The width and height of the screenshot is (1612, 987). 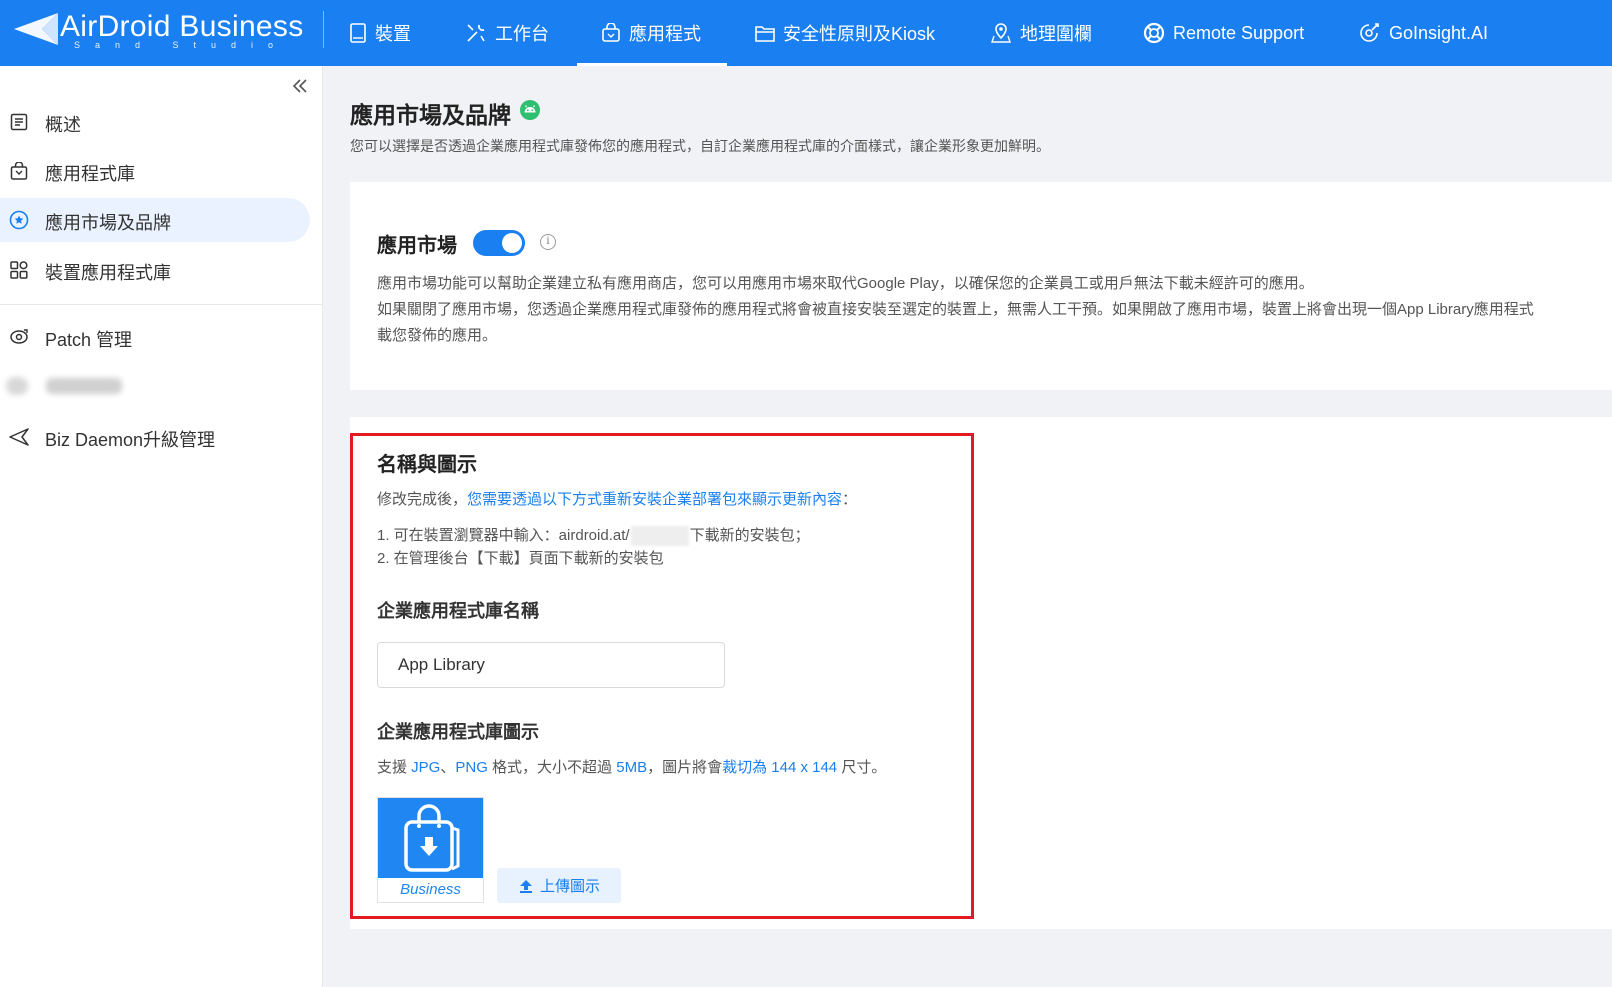 What do you see at coordinates (503, 535) in the screenshot?
I see `step-1-prefix: 1. 可在裝置瀏覽器中輸入：airdroid.at/` at bounding box center [503, 535].